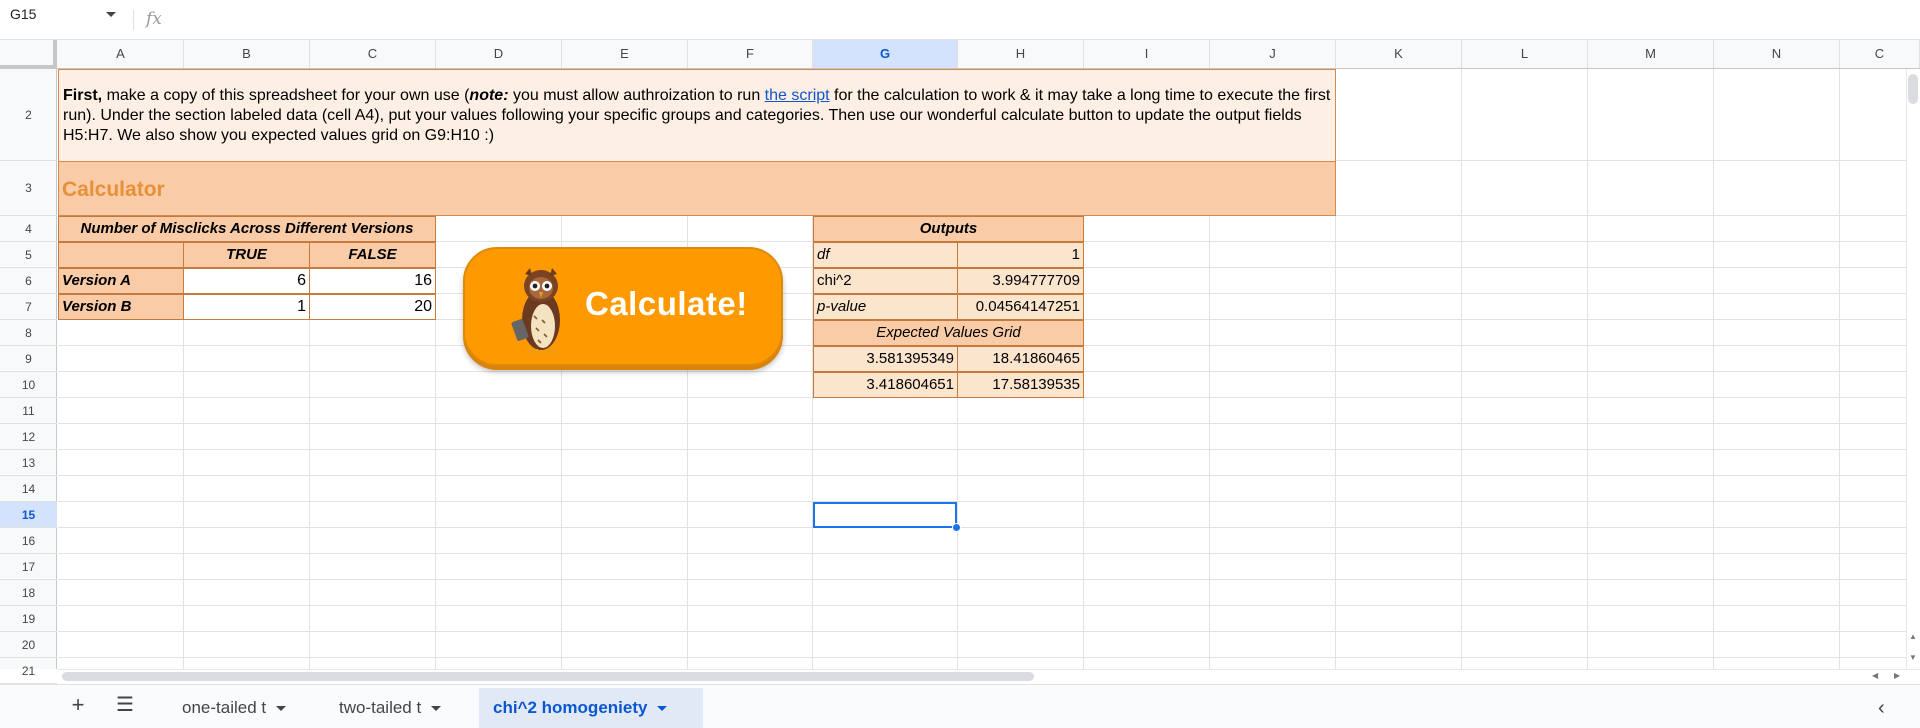  I want to click on column-header-g: G, so click(885, 54).